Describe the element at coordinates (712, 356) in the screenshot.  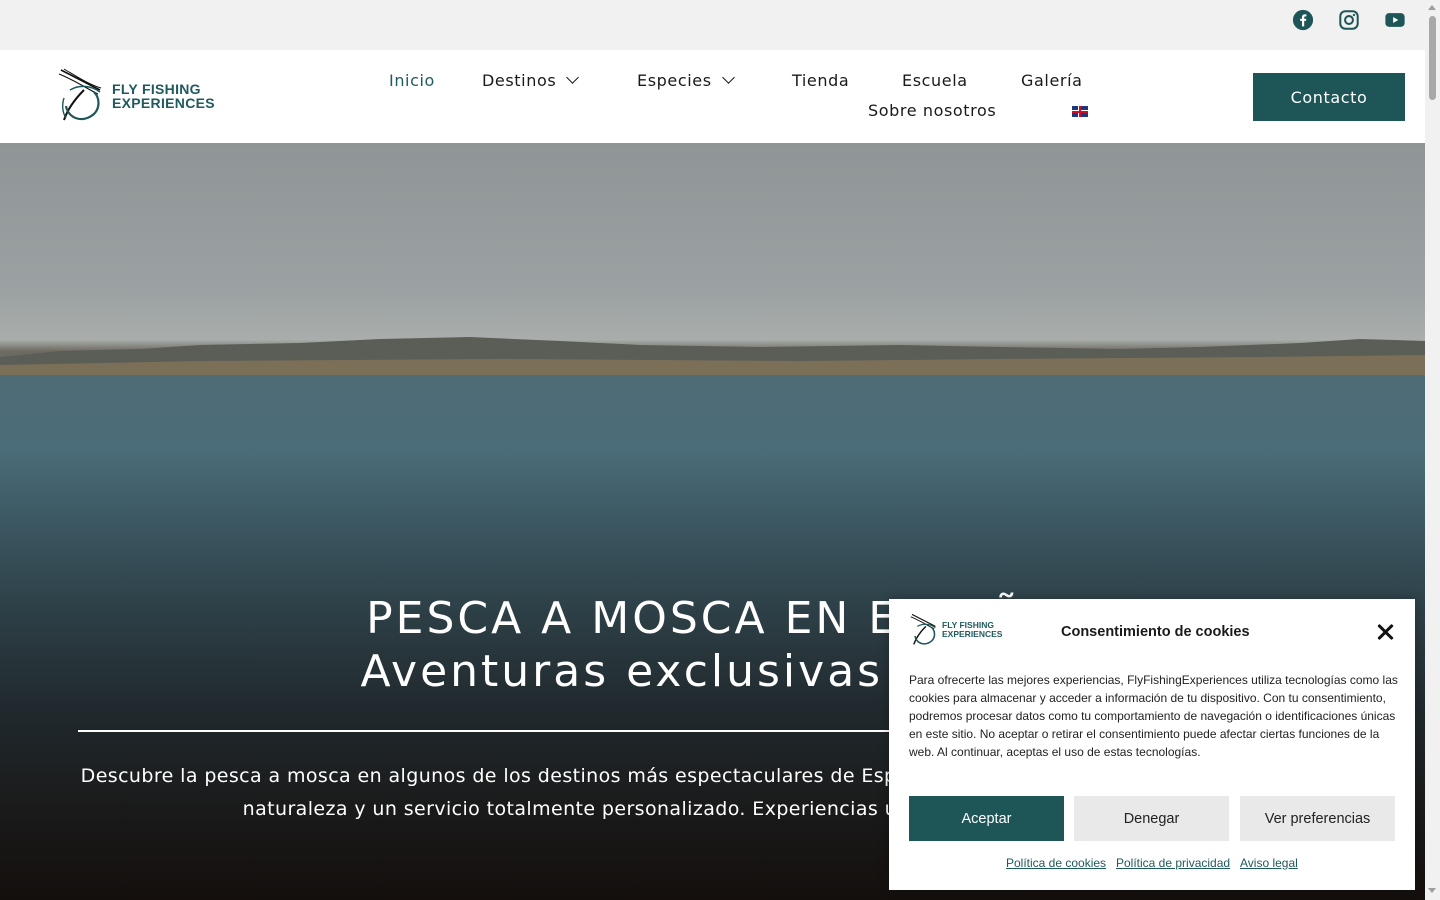
I see `hills-silhouette` at that location.